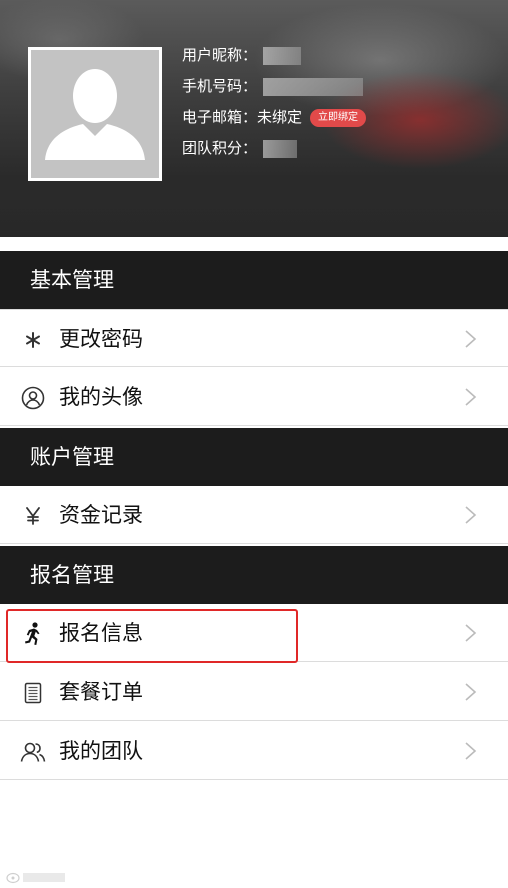 Image resolution: width=508 pixels, height=888 pixels. Describe the element at coordinates (254, 575) in the screenshot. I see `section-registration-management: 报名管理` at that location.